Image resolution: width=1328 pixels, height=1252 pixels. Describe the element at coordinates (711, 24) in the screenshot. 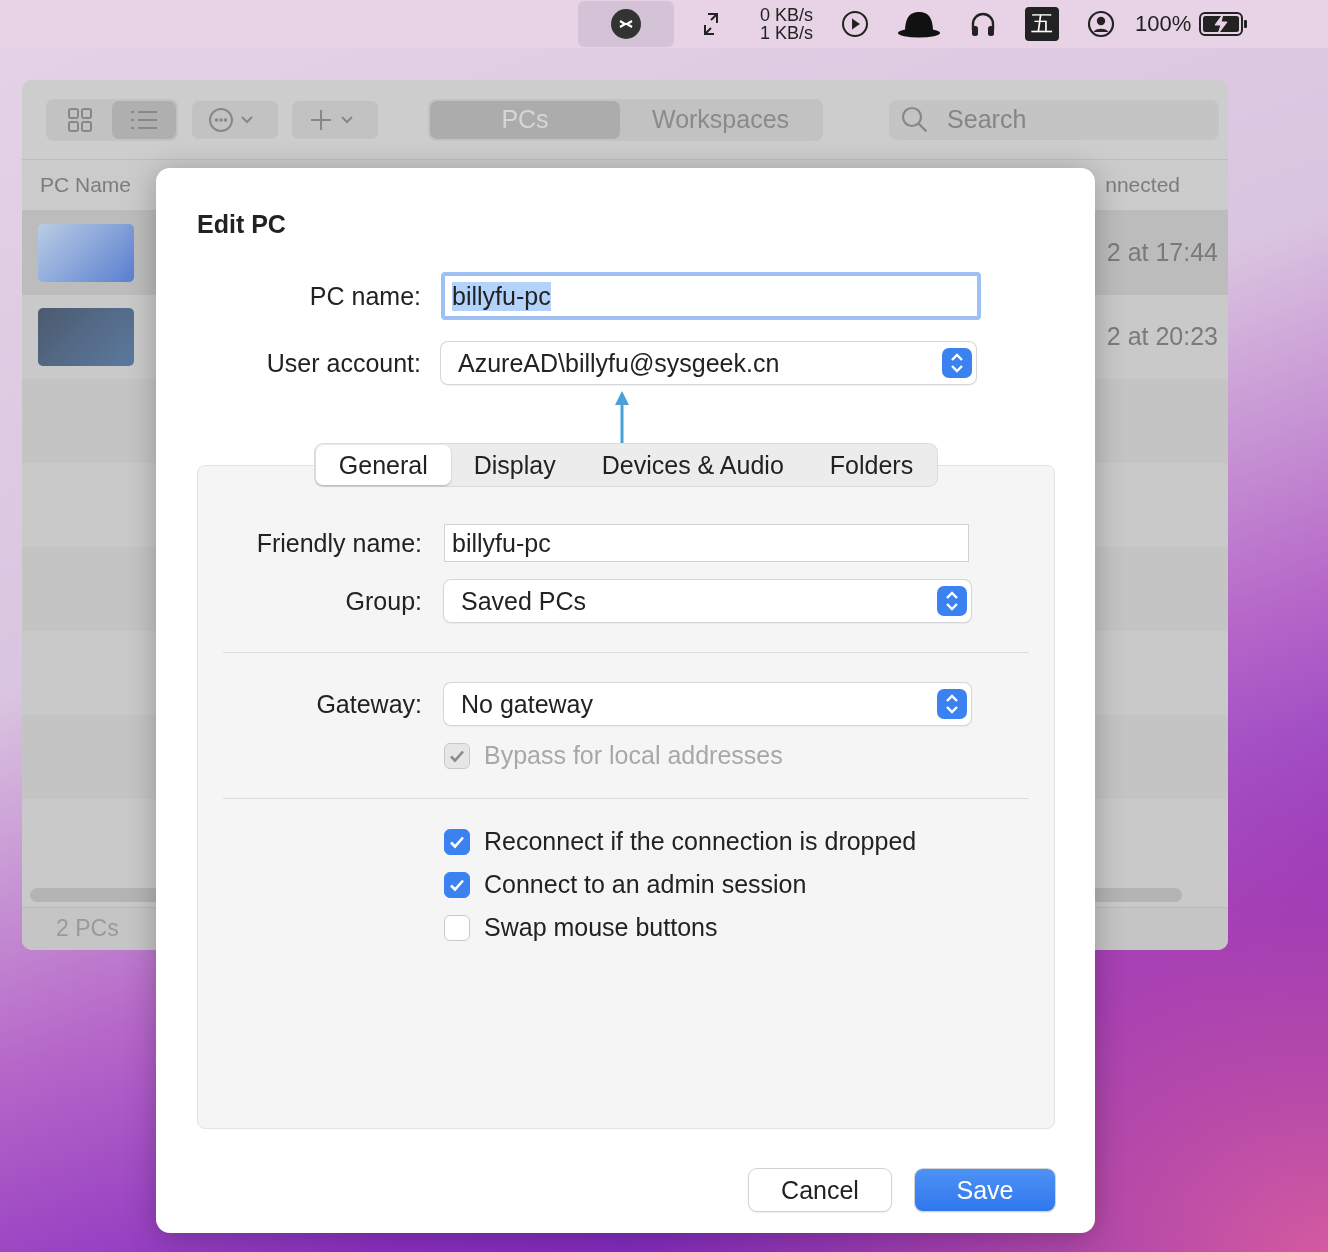

I see `expand-arrows-icon` at that location.